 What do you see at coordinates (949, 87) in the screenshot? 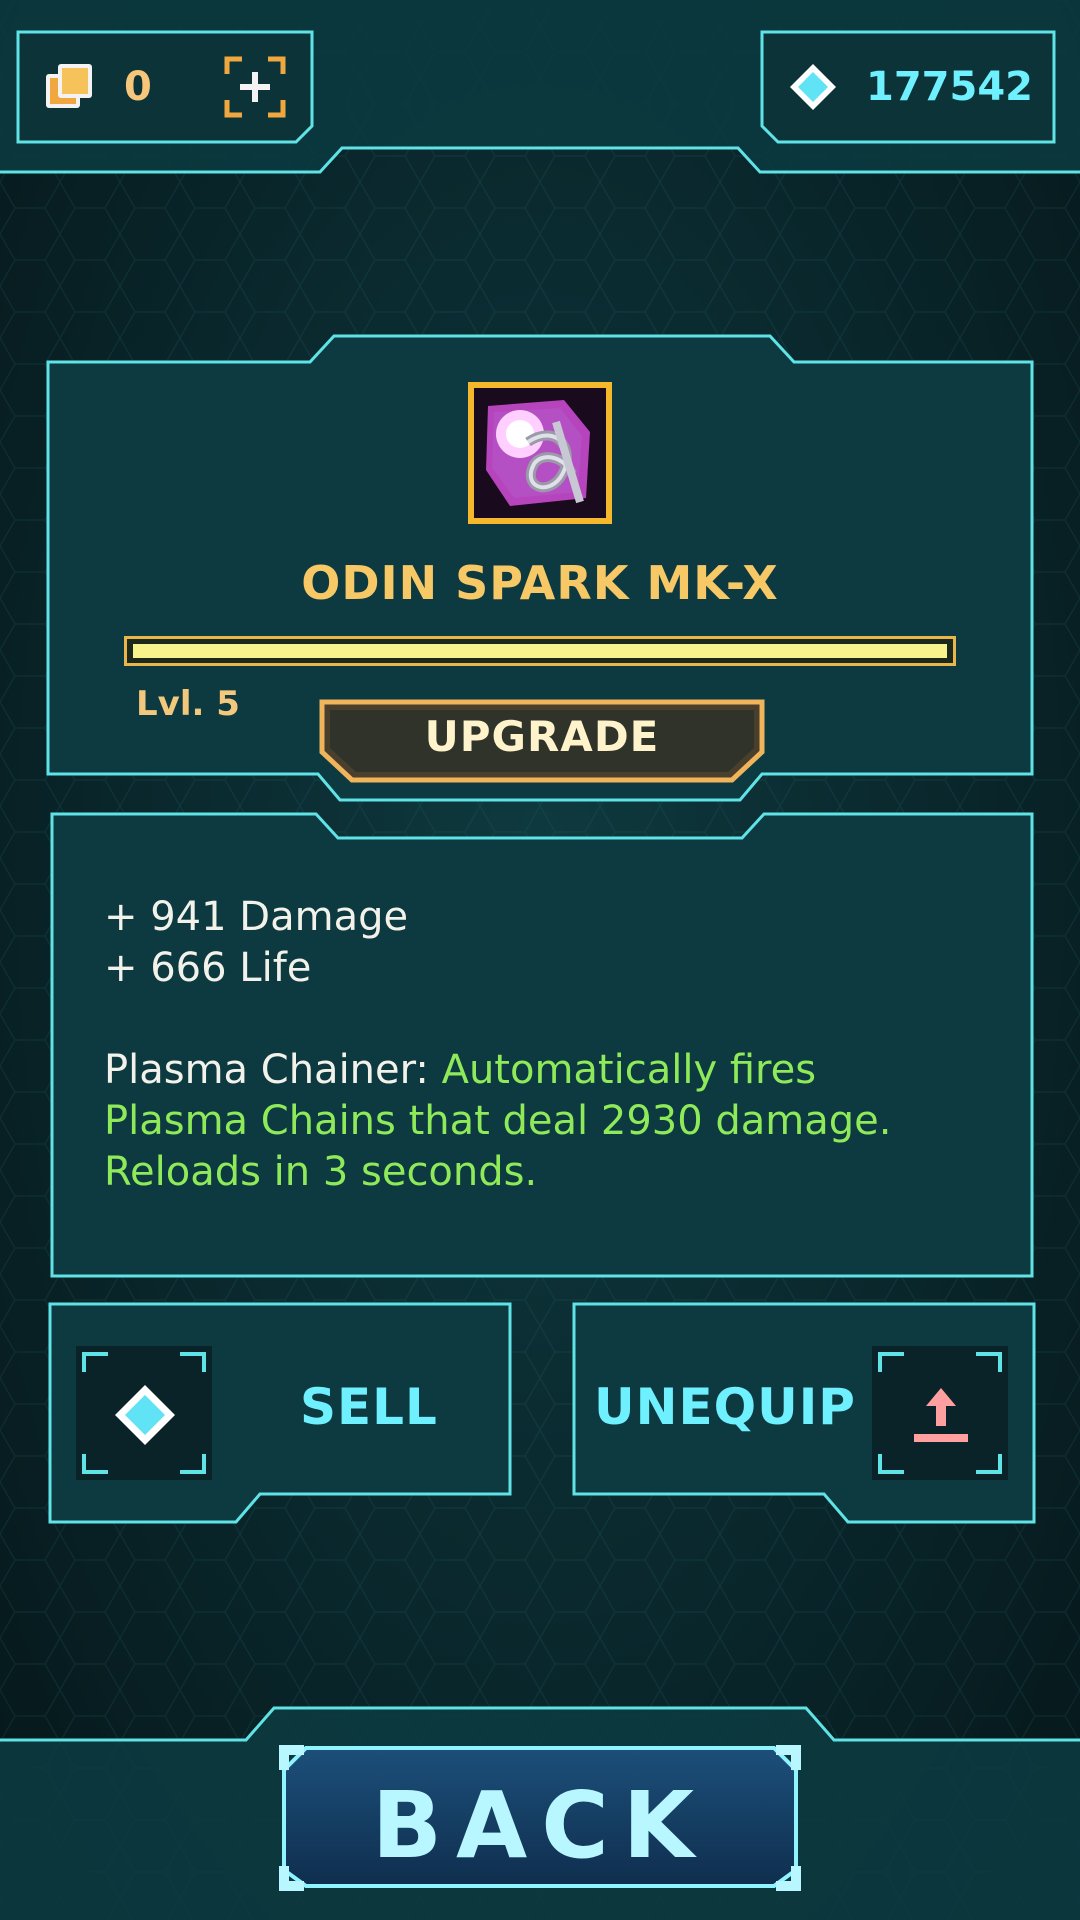
I see `gems-count: 177542` at bounding box center [949, 87].